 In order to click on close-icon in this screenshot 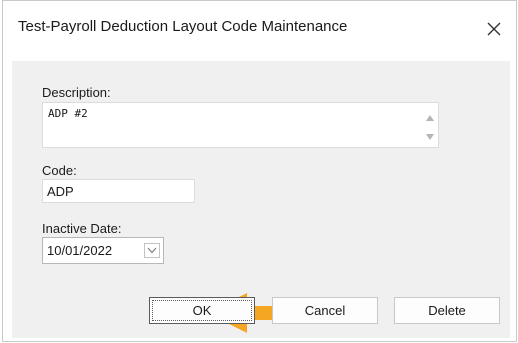, I will do `click(494, 29)`.